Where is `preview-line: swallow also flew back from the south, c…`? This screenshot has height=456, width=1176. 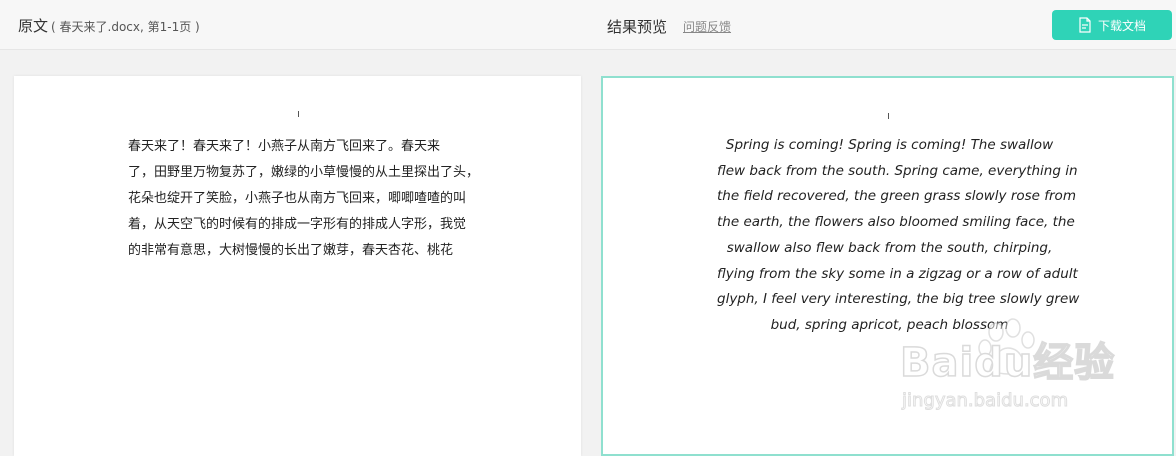 preview-line: swallow also flew back from the south, c… is located at coordinates (889, 247).